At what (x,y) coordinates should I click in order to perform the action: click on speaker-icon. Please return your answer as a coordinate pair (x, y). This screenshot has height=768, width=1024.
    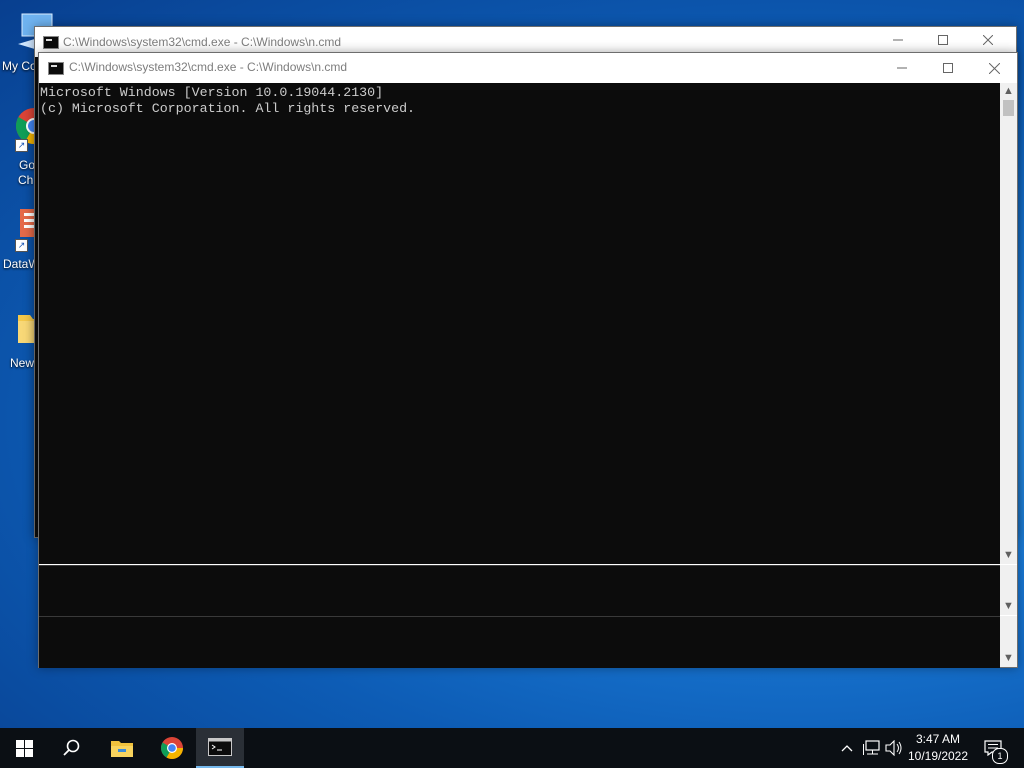
    Looking at the image, I should click on (893, 748).